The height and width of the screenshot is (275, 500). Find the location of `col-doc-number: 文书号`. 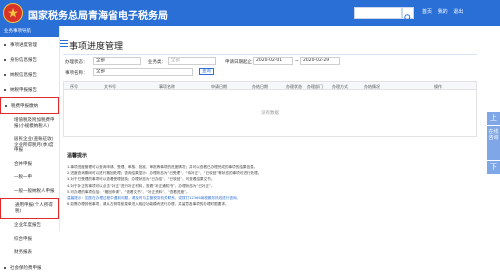

col-doc-number: 文书号 is located at coordinates (110, 86).